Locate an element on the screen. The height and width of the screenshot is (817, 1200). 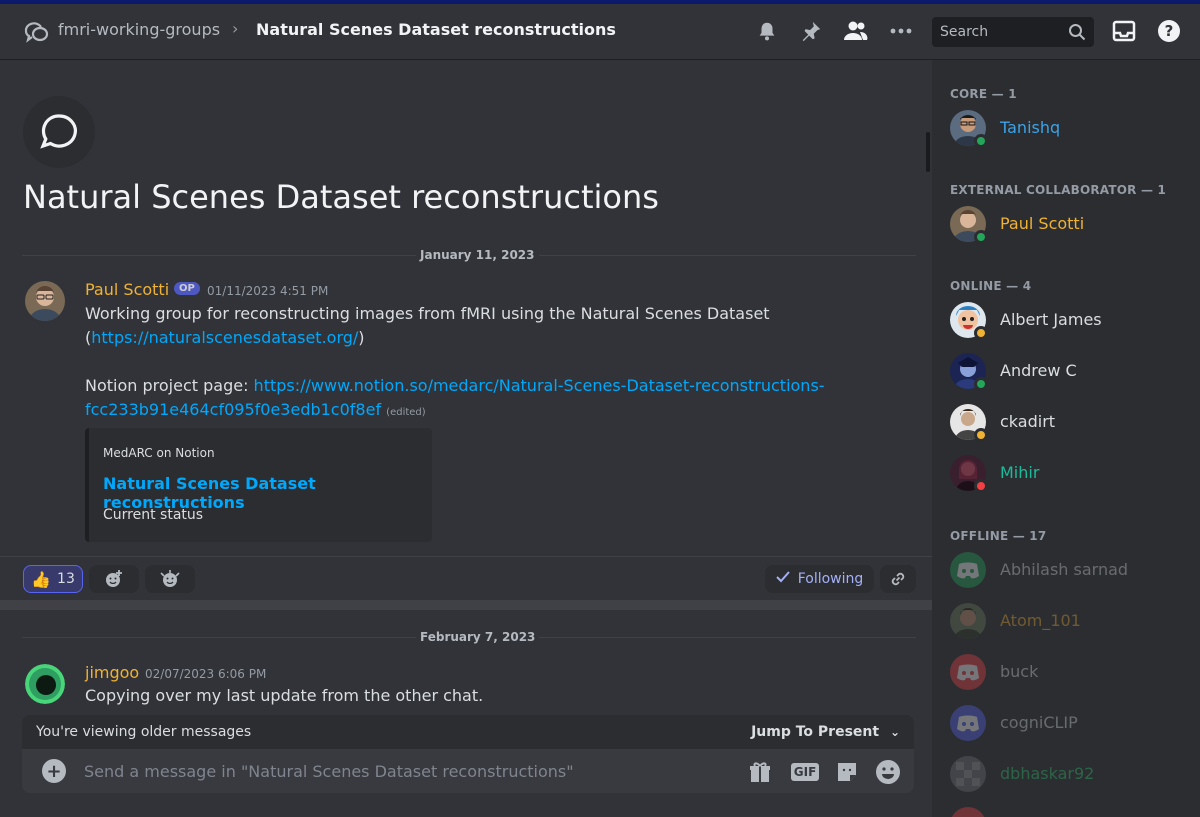
search-icon is located at coordinates (1077, 34).